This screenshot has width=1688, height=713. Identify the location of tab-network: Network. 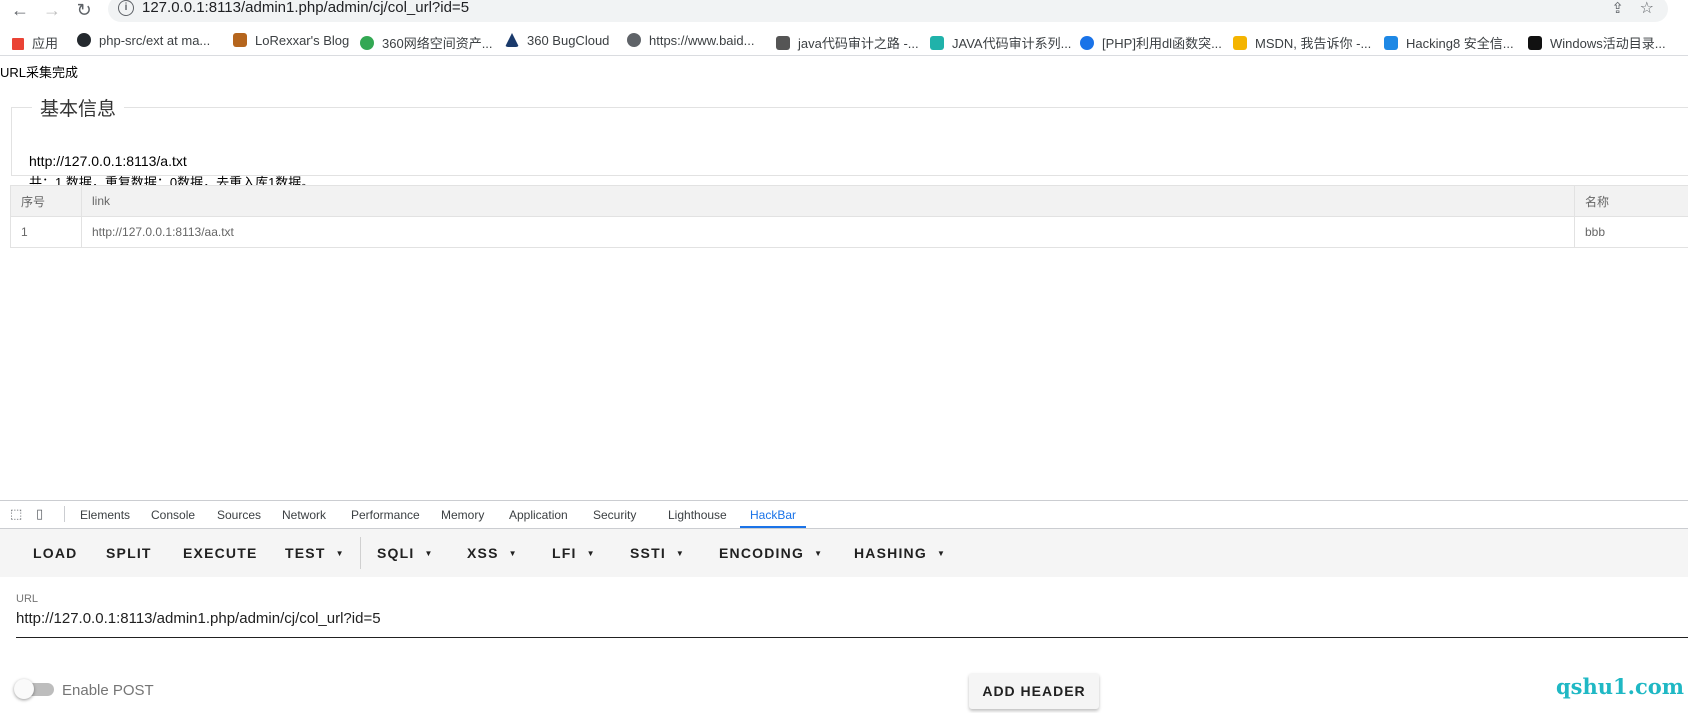
(304, 515).